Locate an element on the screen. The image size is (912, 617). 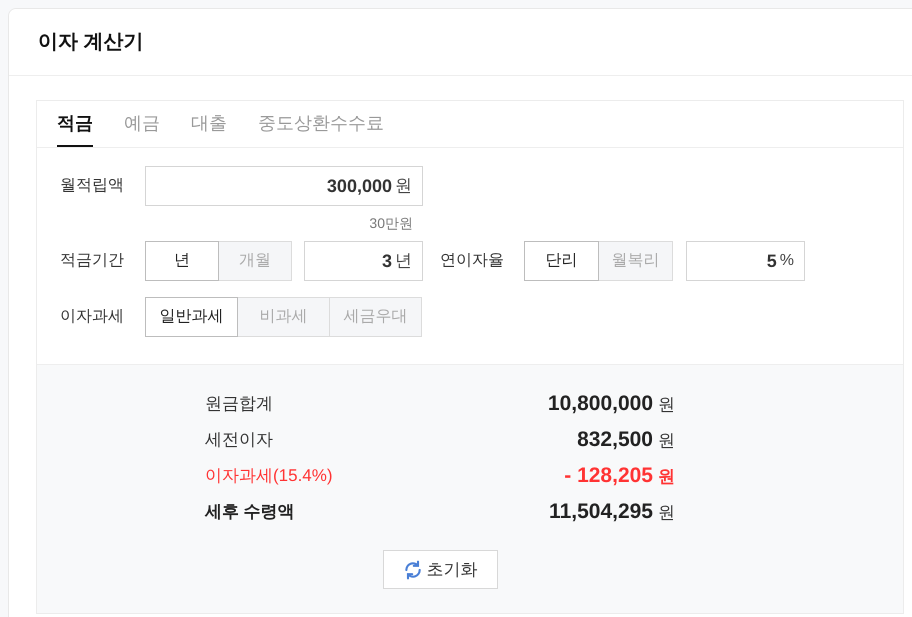
number-field: 5 % is located at coordinates (745, 261).